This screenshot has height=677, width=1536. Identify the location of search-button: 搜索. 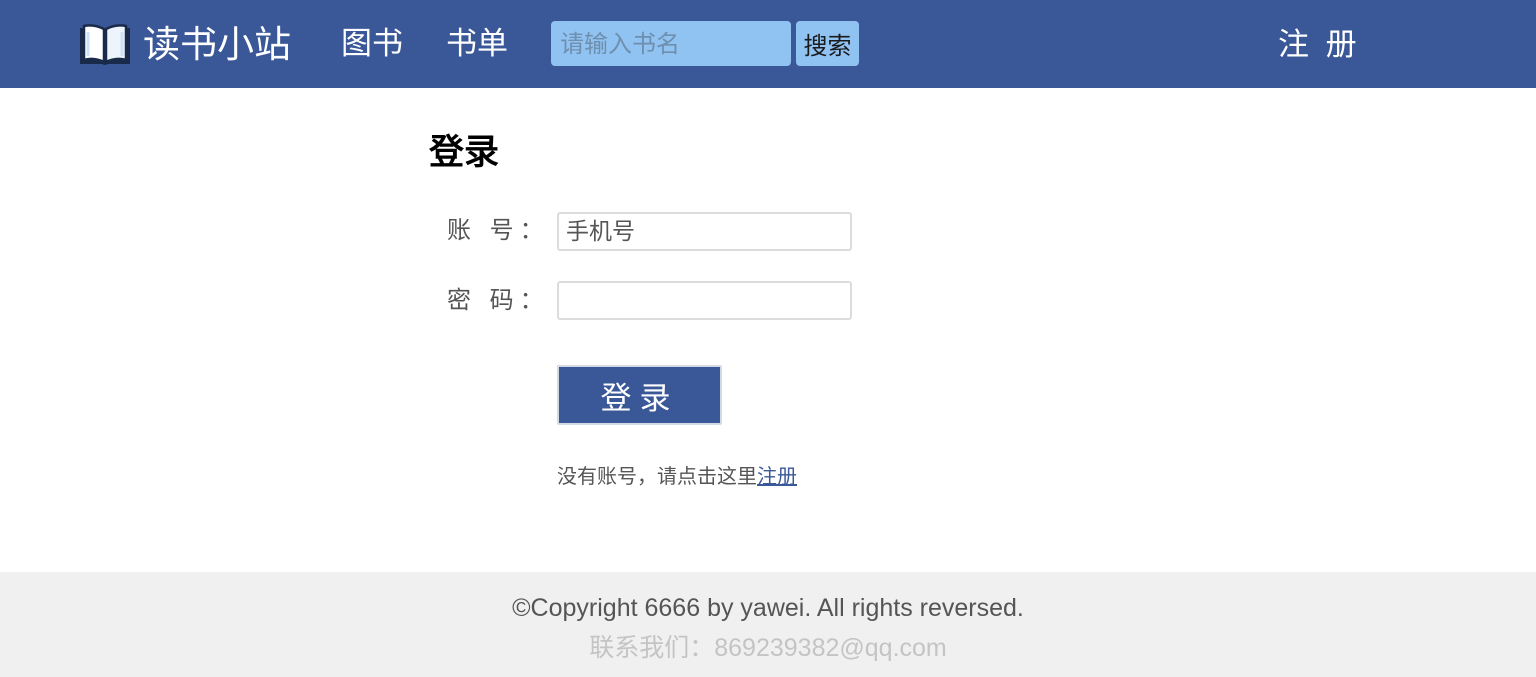
(827, 43).